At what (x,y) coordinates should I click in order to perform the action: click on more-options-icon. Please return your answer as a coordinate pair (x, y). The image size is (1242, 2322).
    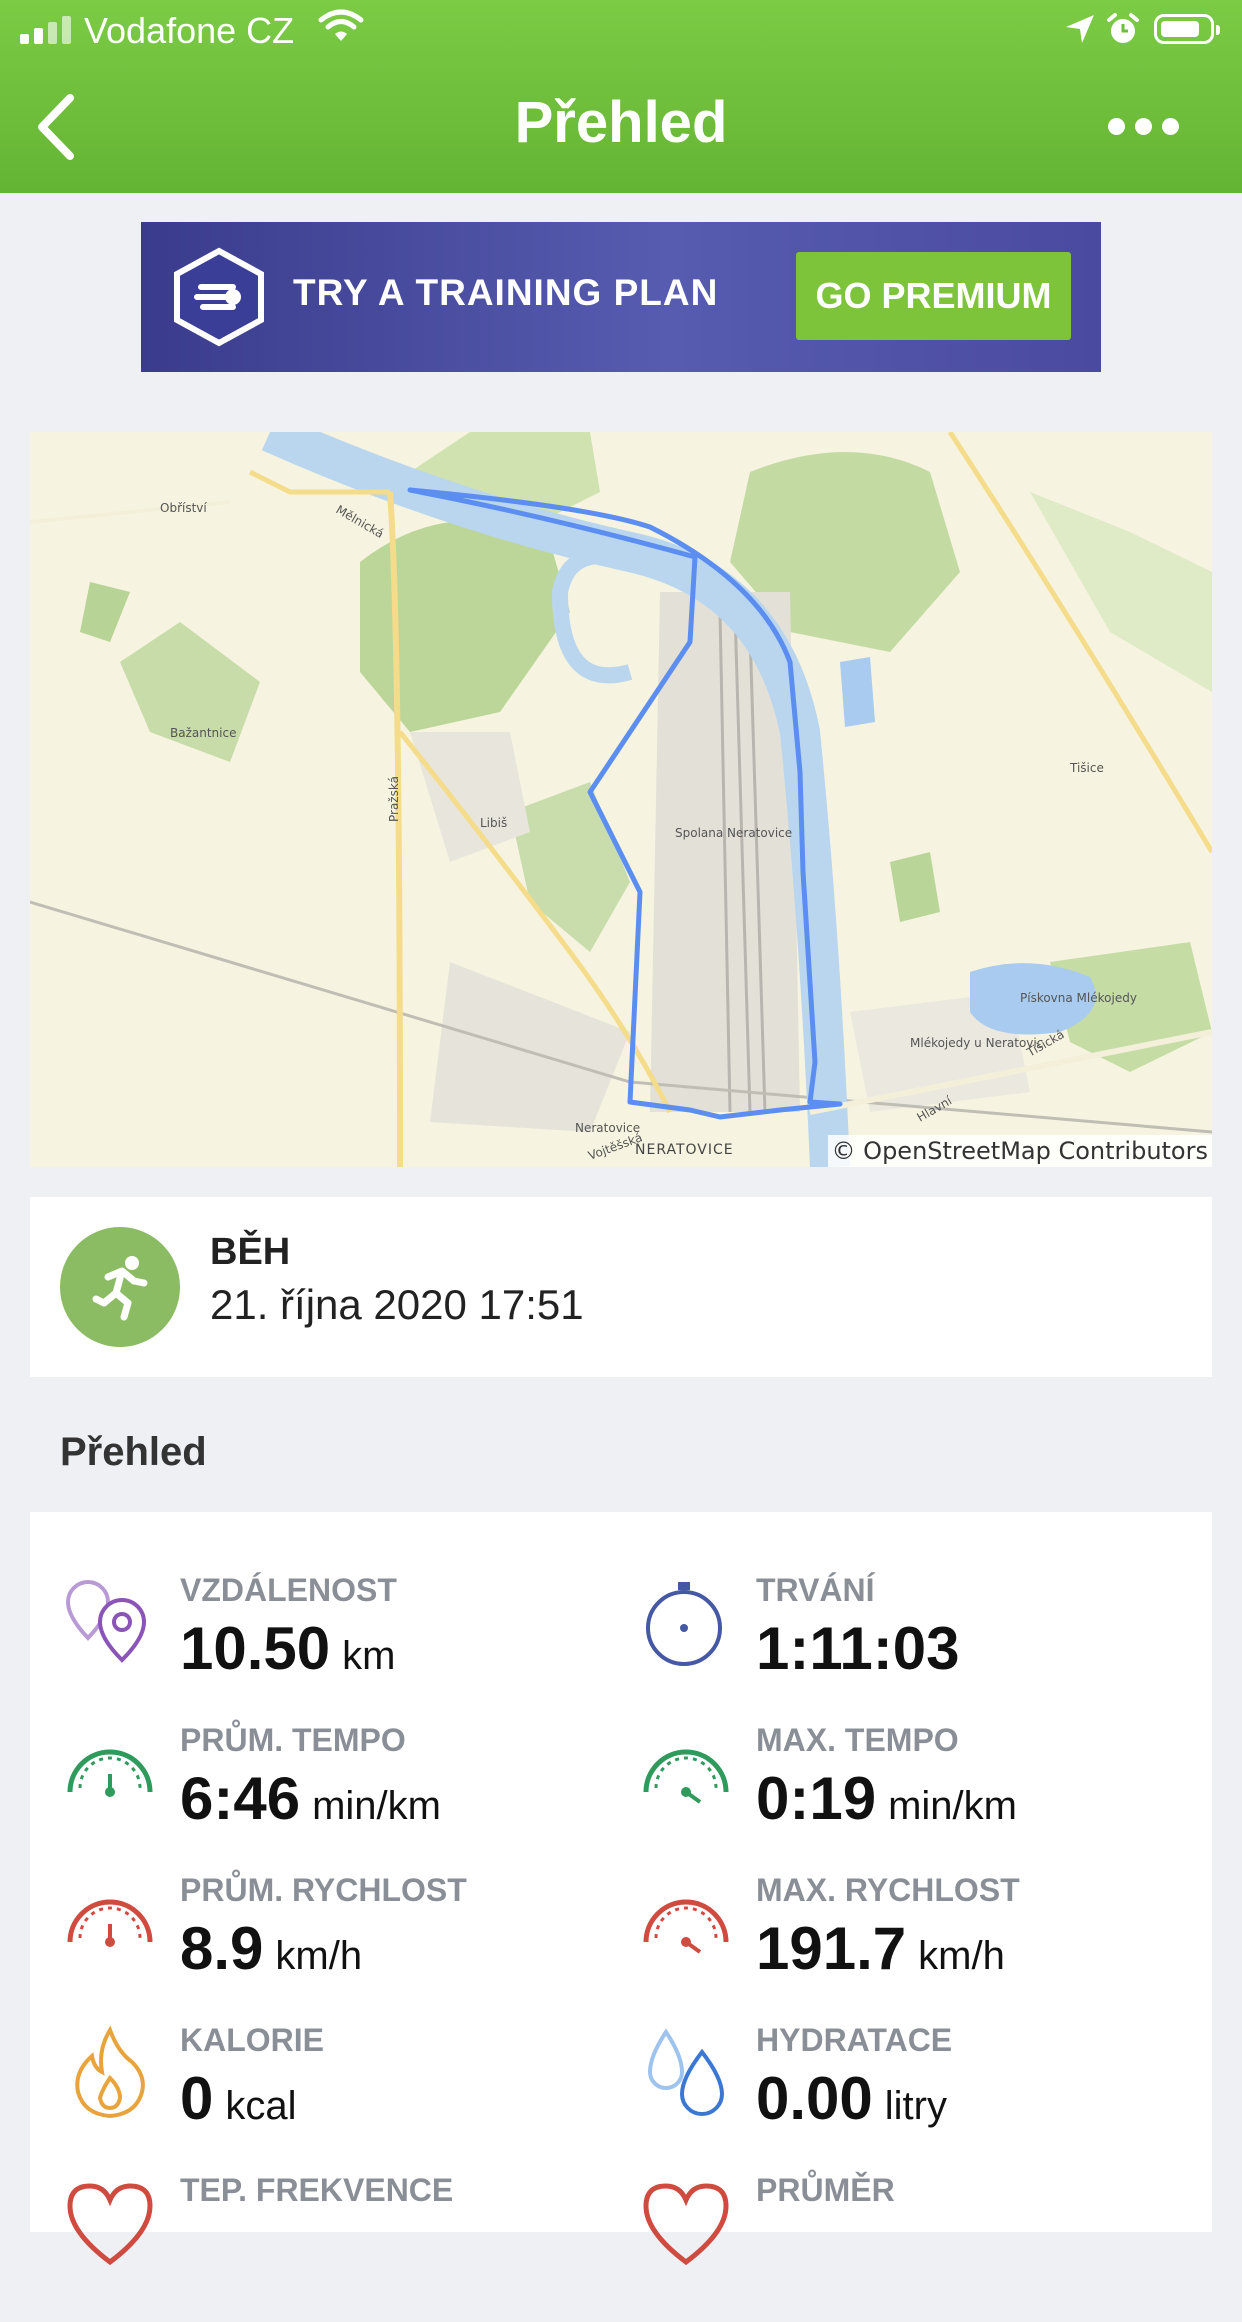
    Looking at the image, I should click on (1148, 126).